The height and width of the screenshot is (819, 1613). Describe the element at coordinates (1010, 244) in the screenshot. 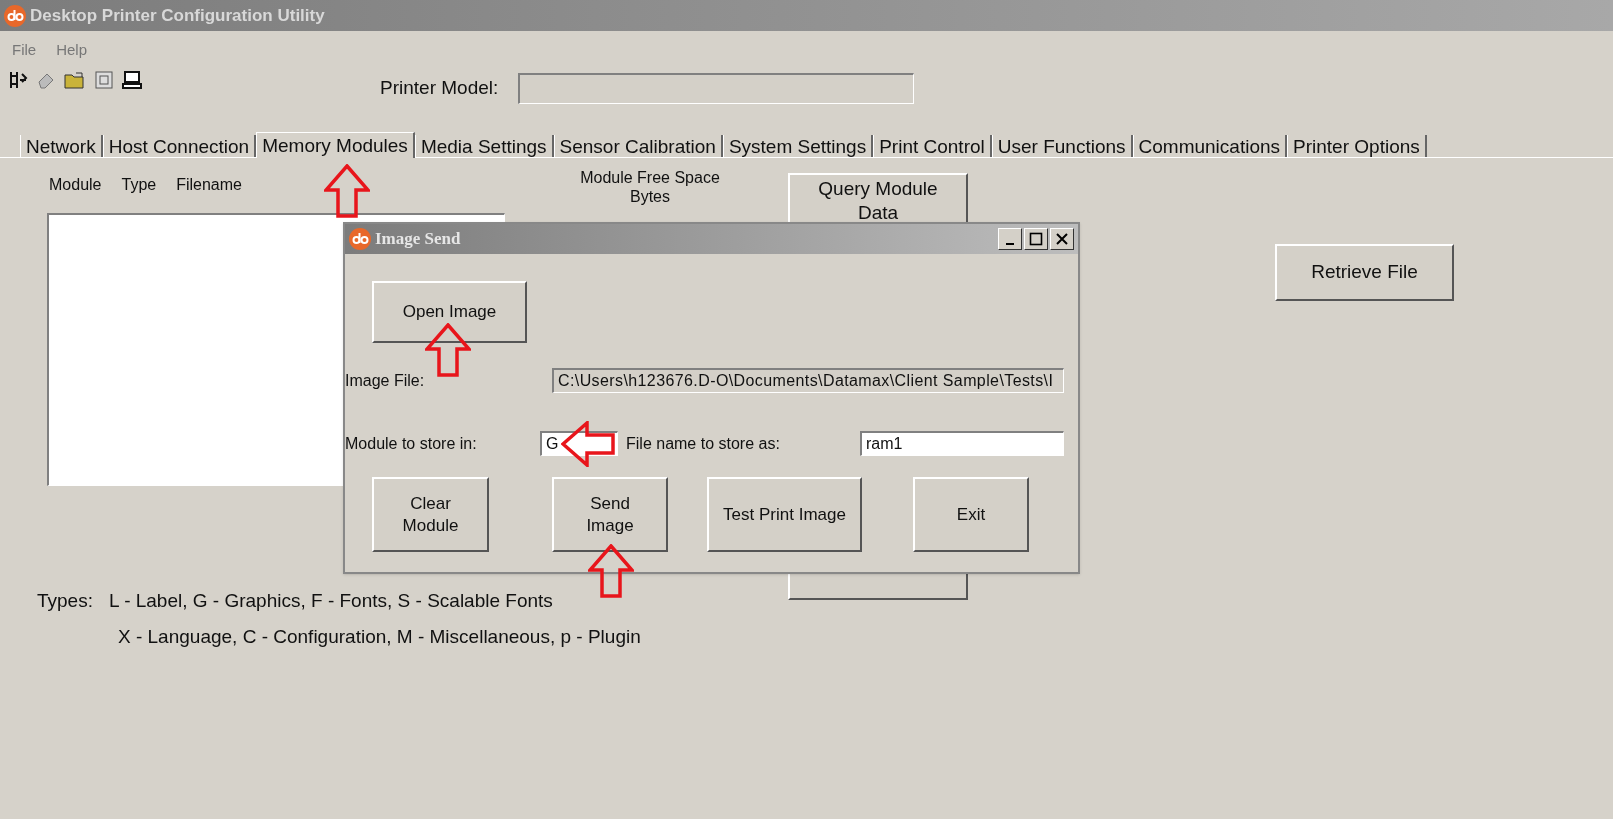

I see `minimize-icon` at that location.